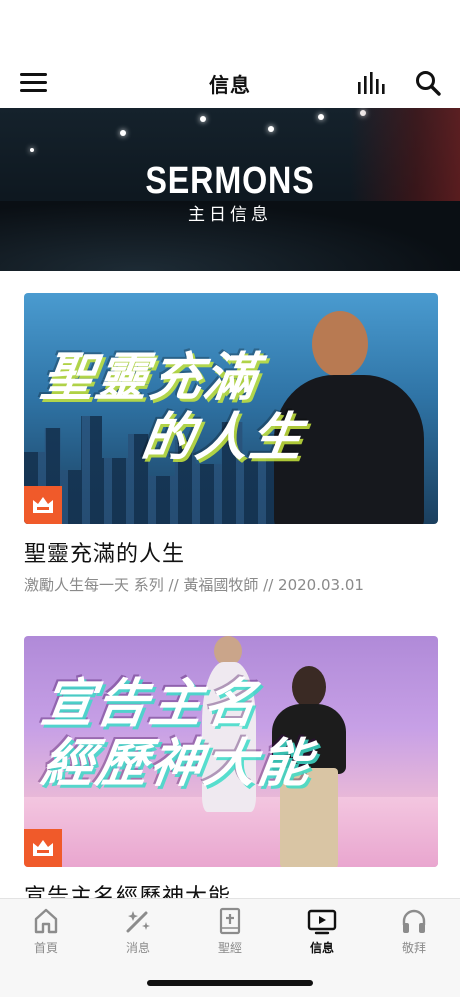  Describe the element at coordinates (322, 922) in the screenshot. I see `tv-icon` at that location.